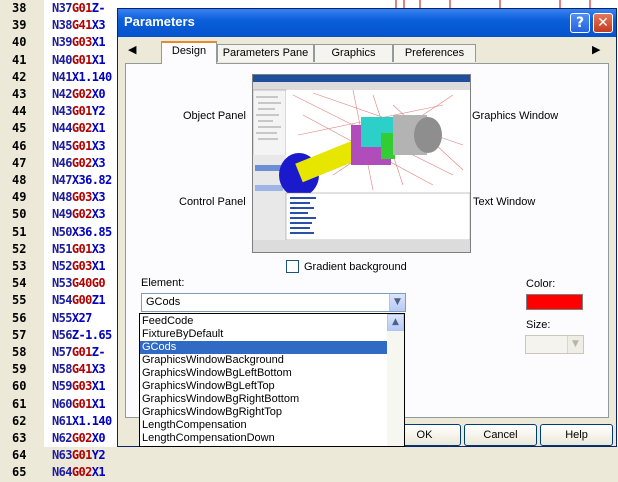 This screenshot has height=482, width=618. Describe the element at coordinates (264, 373) in the screenshot. I see `dropdown-option: GraphicsWindowBgLeftBottom` at that location.